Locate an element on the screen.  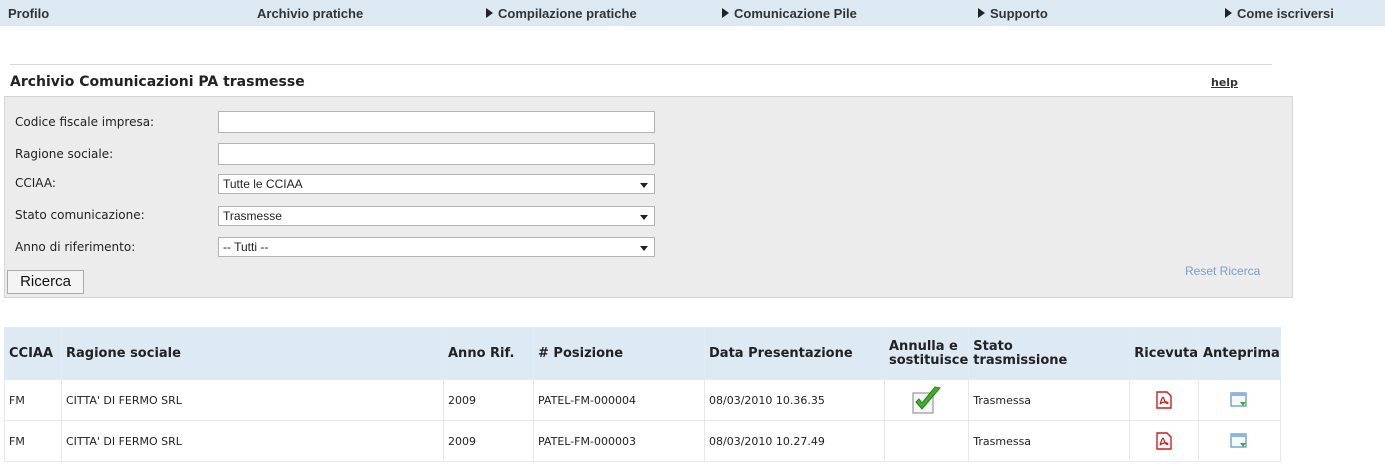
cciaa-label: CCIAA: is located at coordinates (35, 183).